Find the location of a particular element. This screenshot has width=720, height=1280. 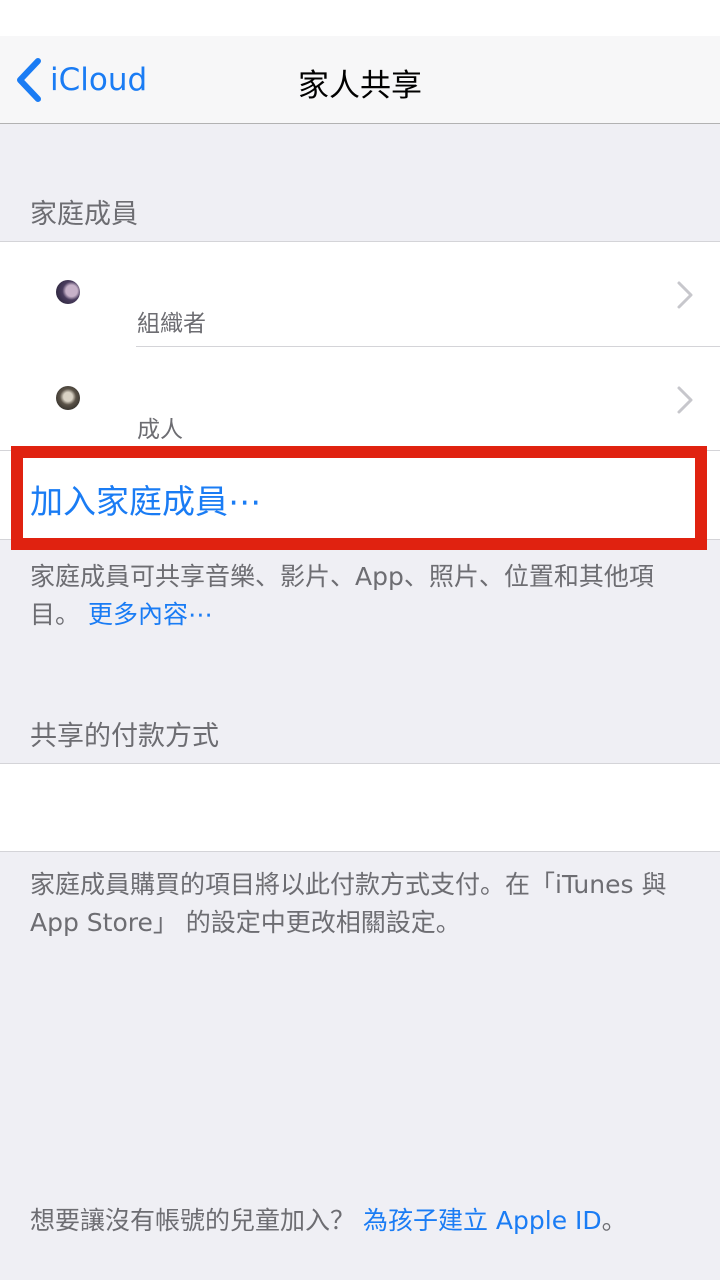

create-child-apple-id-link: 為孩子建立 Apple ID is located at coordinates (482, 1220).